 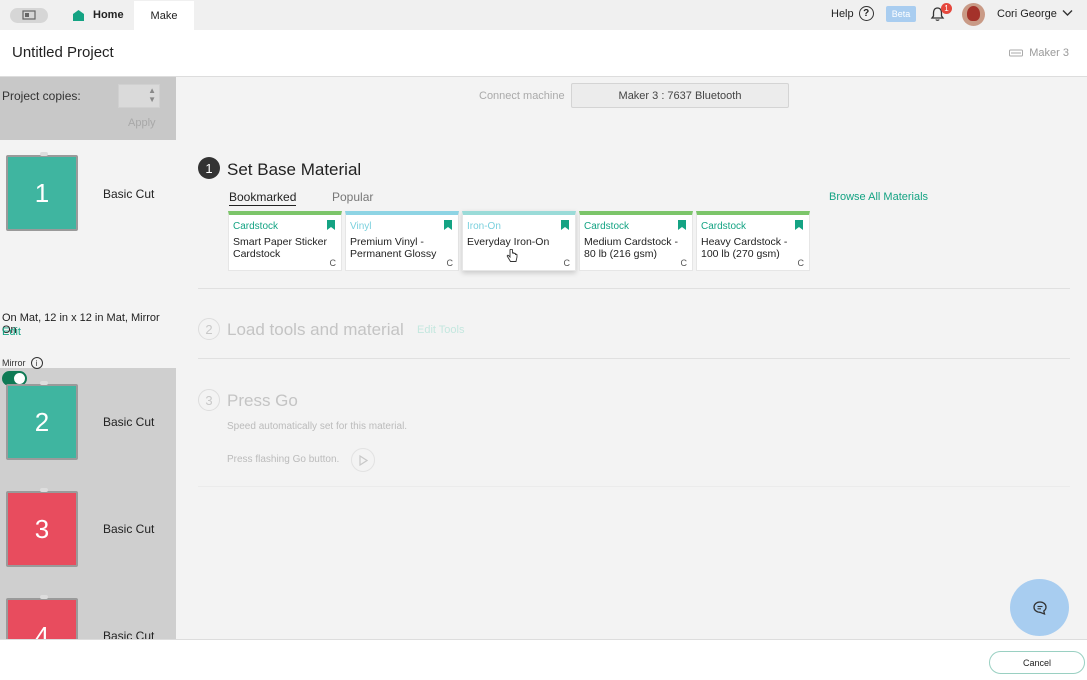 What do you see at coordinates (901, 14) in the screenshot?
I see `beta-badge: Beta` at bounding box center [901, 14].